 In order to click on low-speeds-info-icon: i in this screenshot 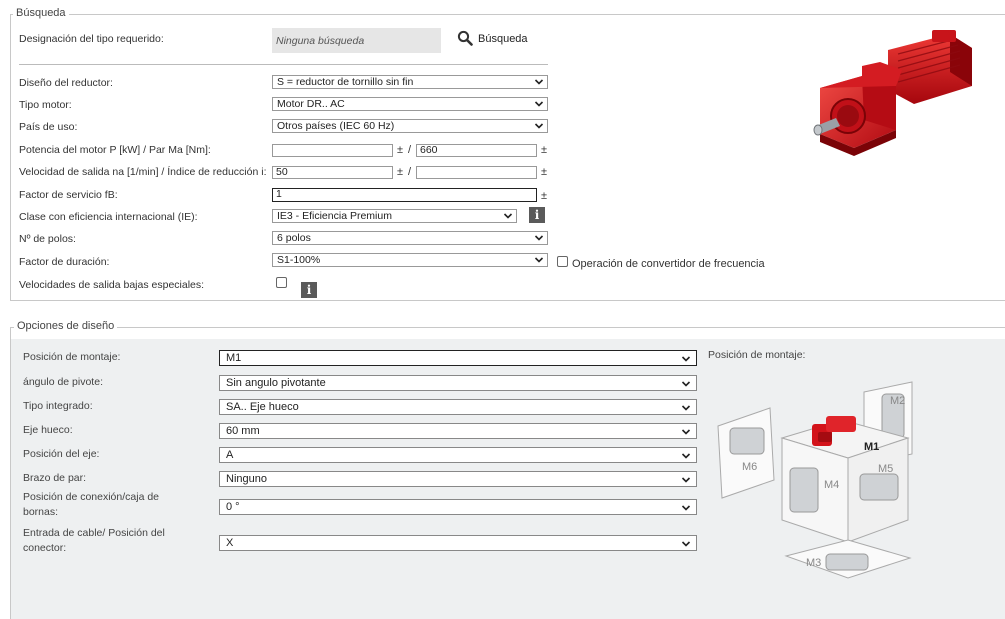, I will do `click(309, 290)`.